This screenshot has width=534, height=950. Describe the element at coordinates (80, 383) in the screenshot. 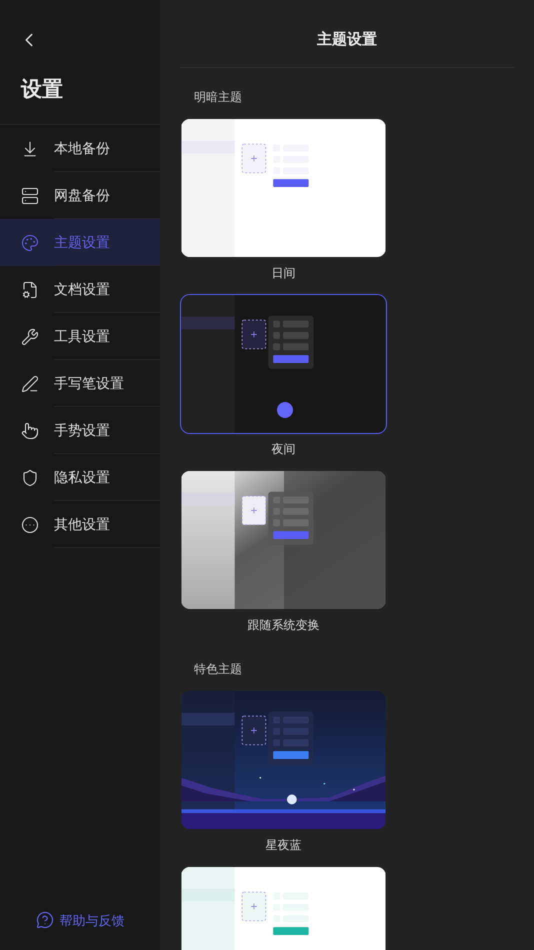

I see `sidebar-item: 手写笔设置` at that location.